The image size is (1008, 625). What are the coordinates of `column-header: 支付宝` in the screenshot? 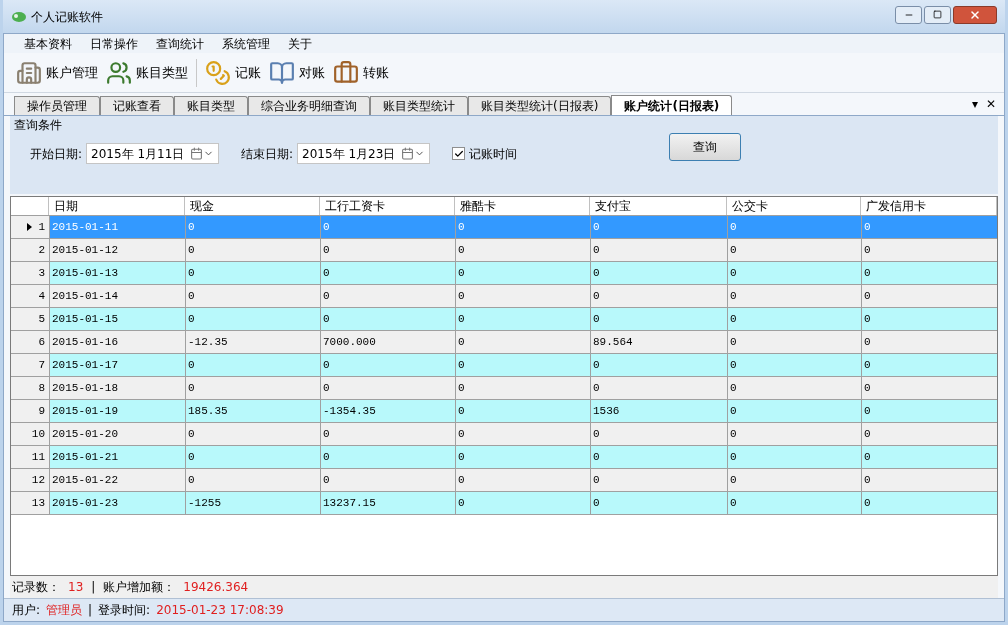 It's located at (658, 206).